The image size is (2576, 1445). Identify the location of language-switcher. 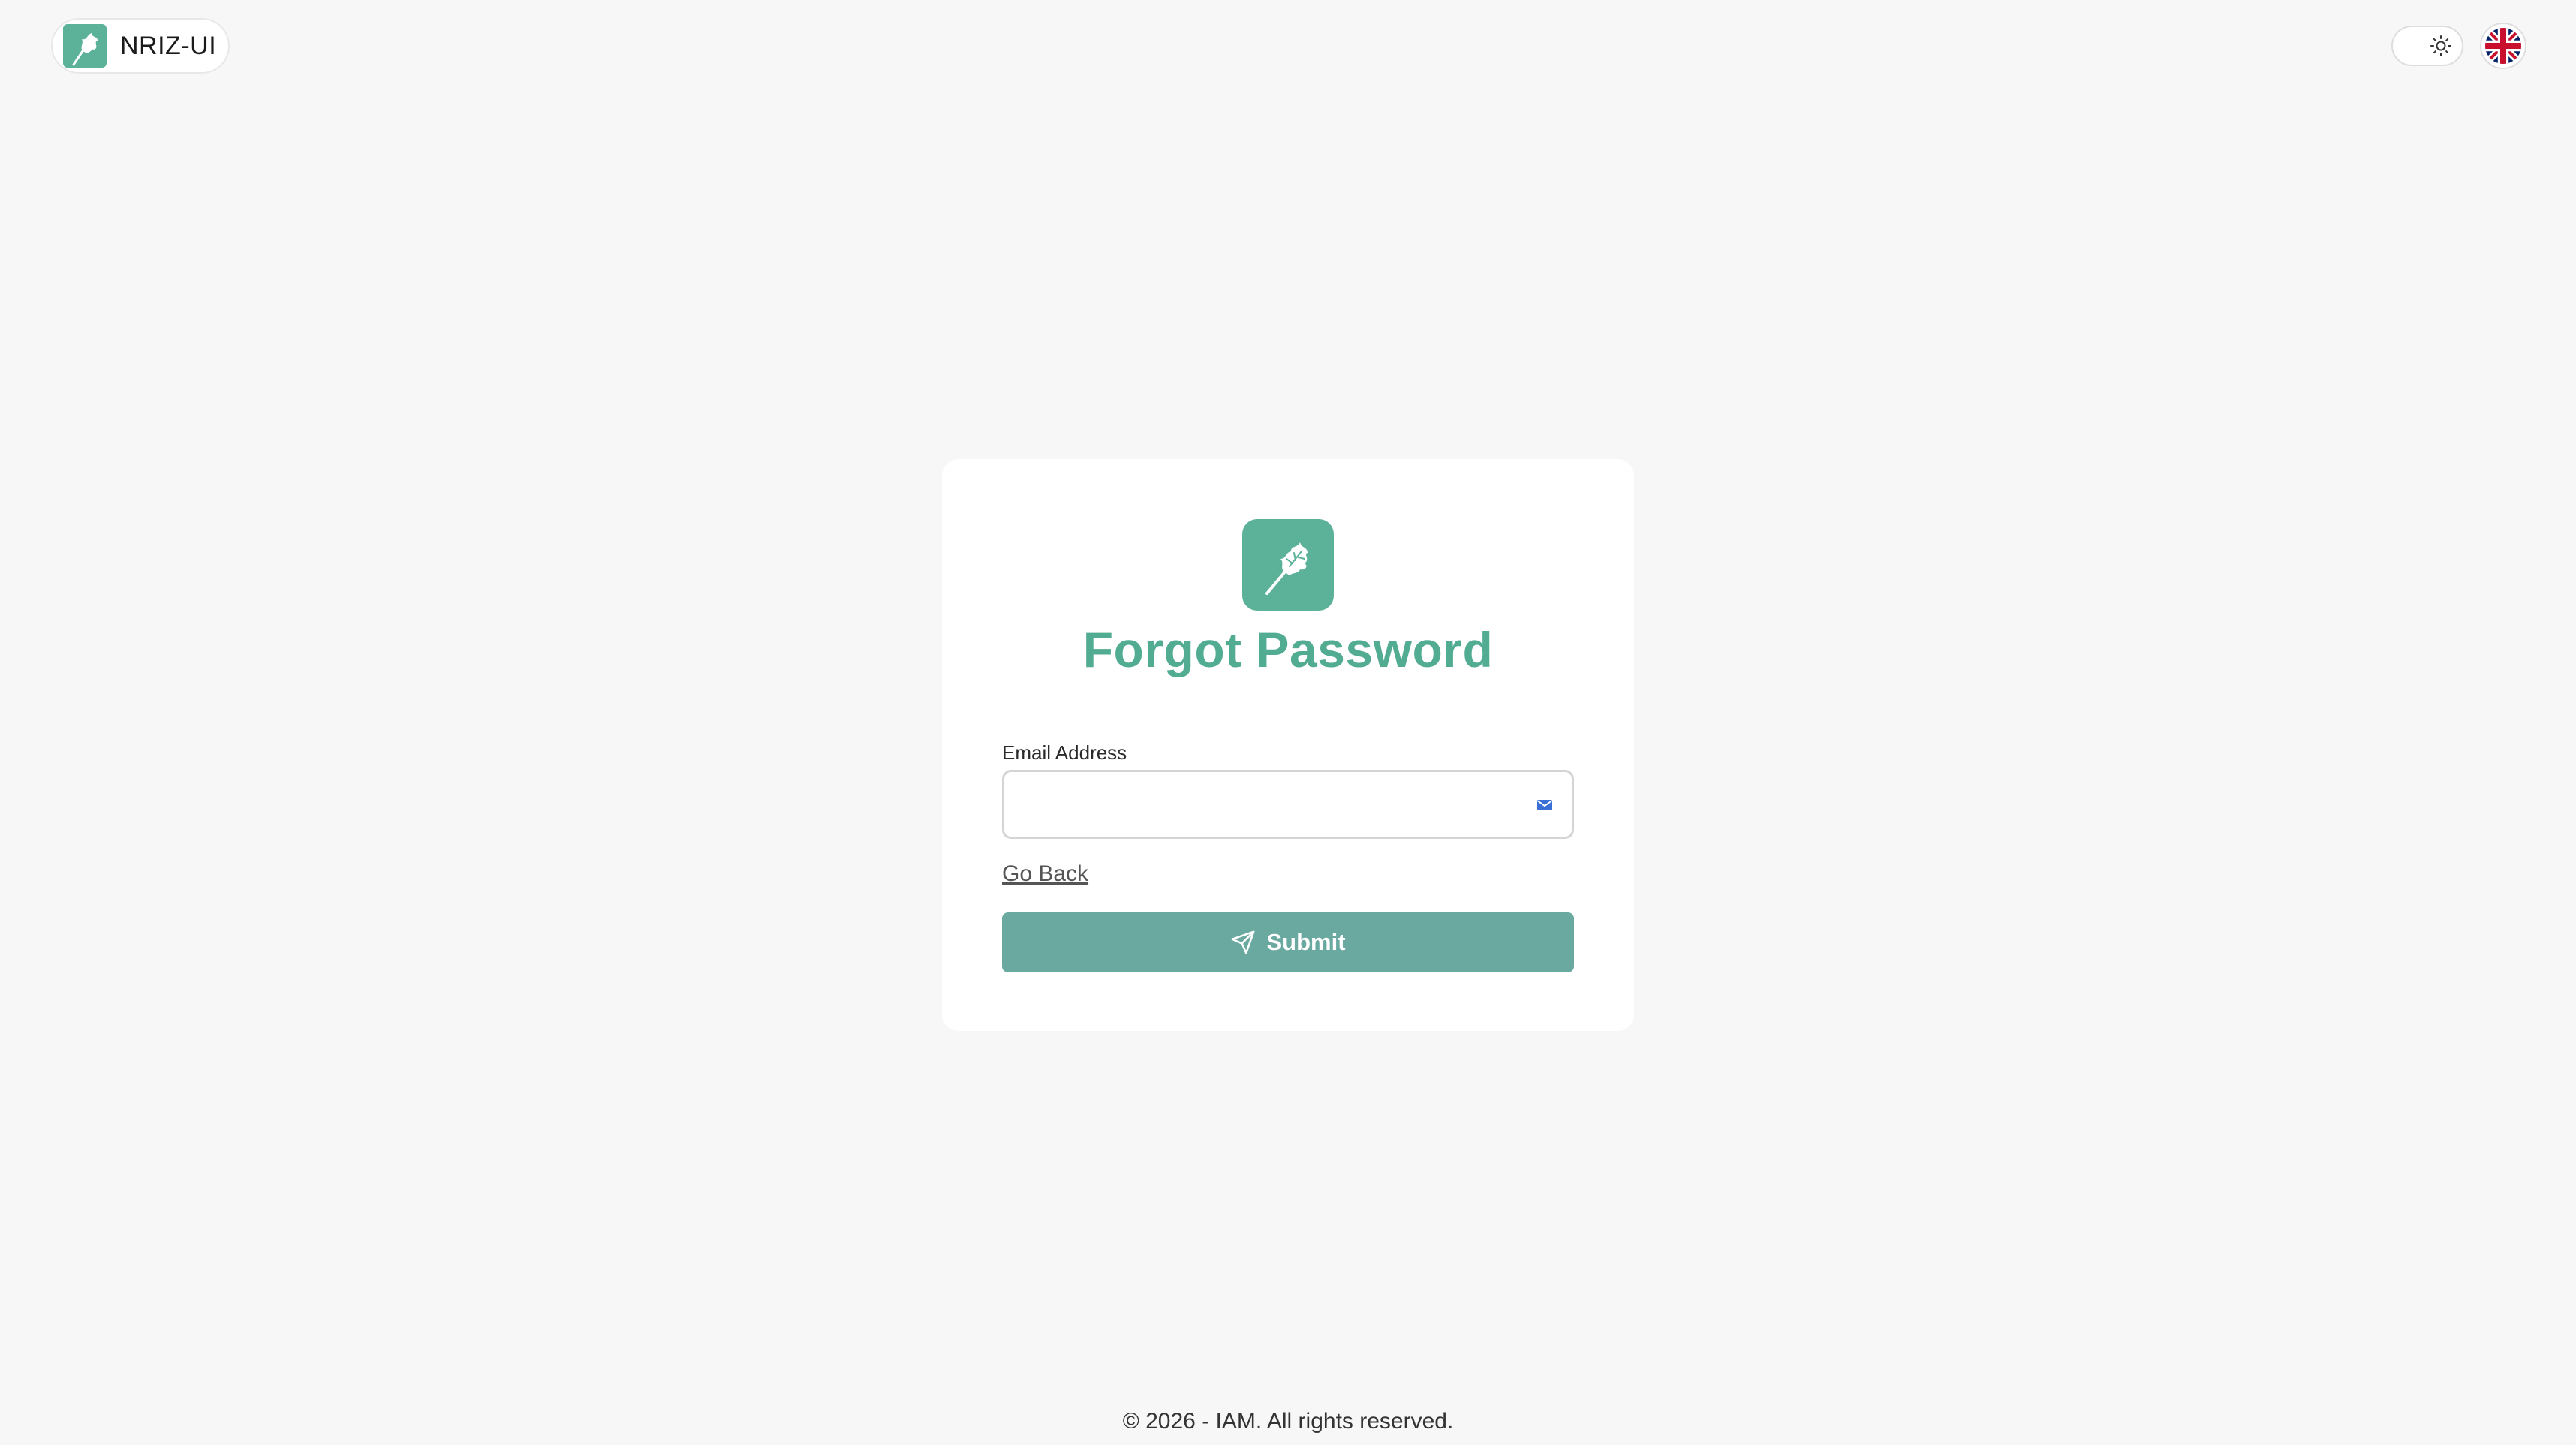
(2503, 46).